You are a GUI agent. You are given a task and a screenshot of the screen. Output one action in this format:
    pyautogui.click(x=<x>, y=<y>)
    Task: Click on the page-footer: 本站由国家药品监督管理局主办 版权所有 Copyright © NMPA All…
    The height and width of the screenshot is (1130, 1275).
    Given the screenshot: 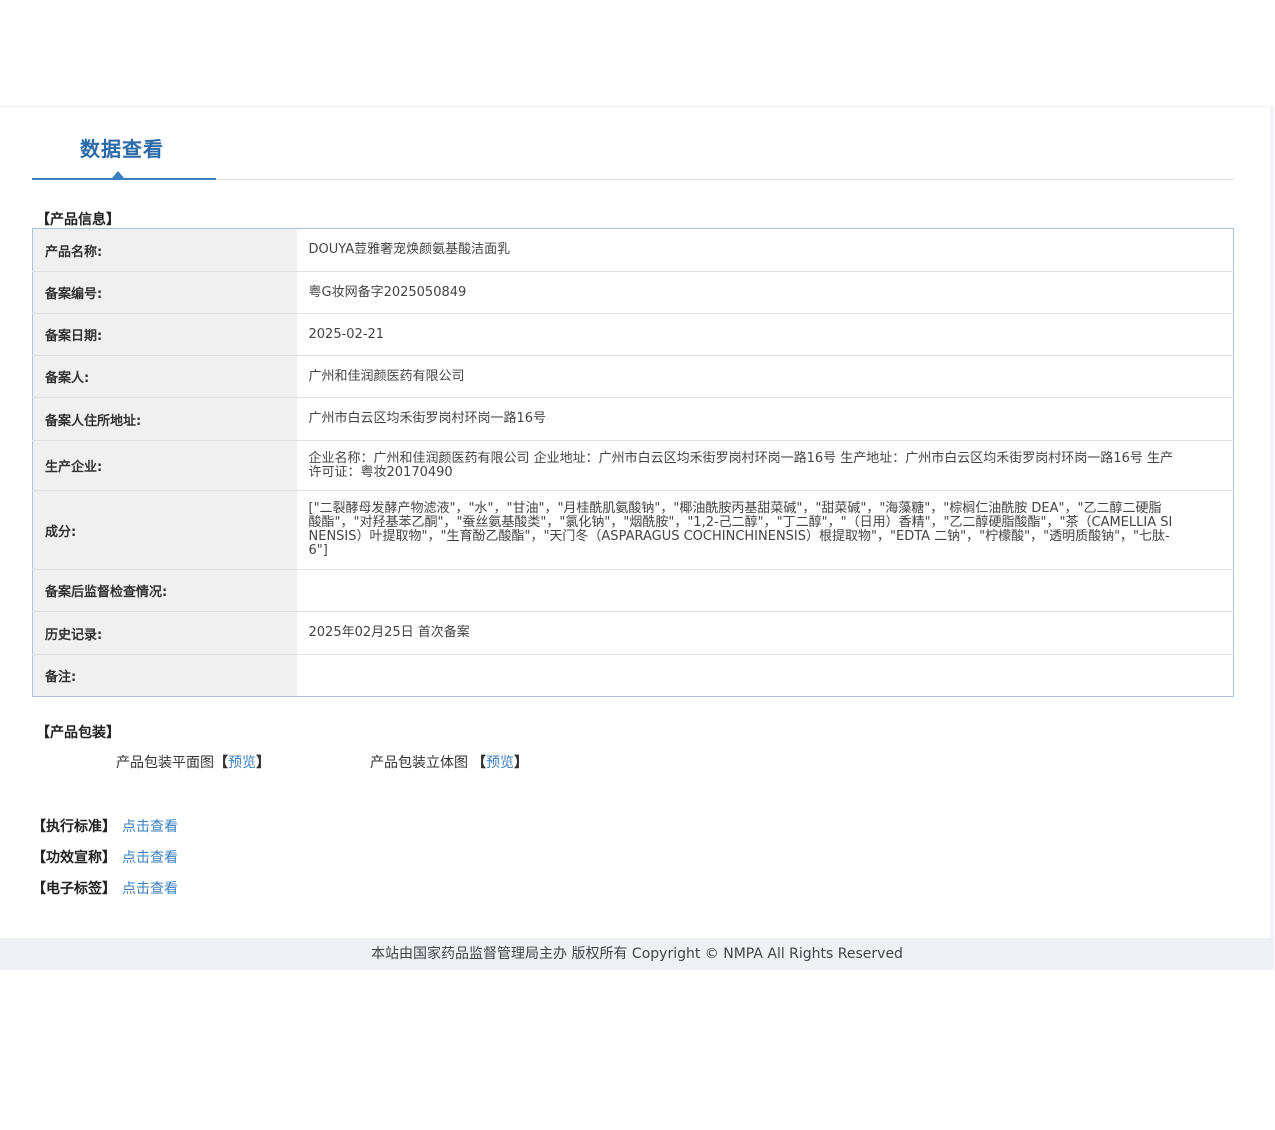 What is the action you would take?
    pyautogui.click(x=637, y=954)
    